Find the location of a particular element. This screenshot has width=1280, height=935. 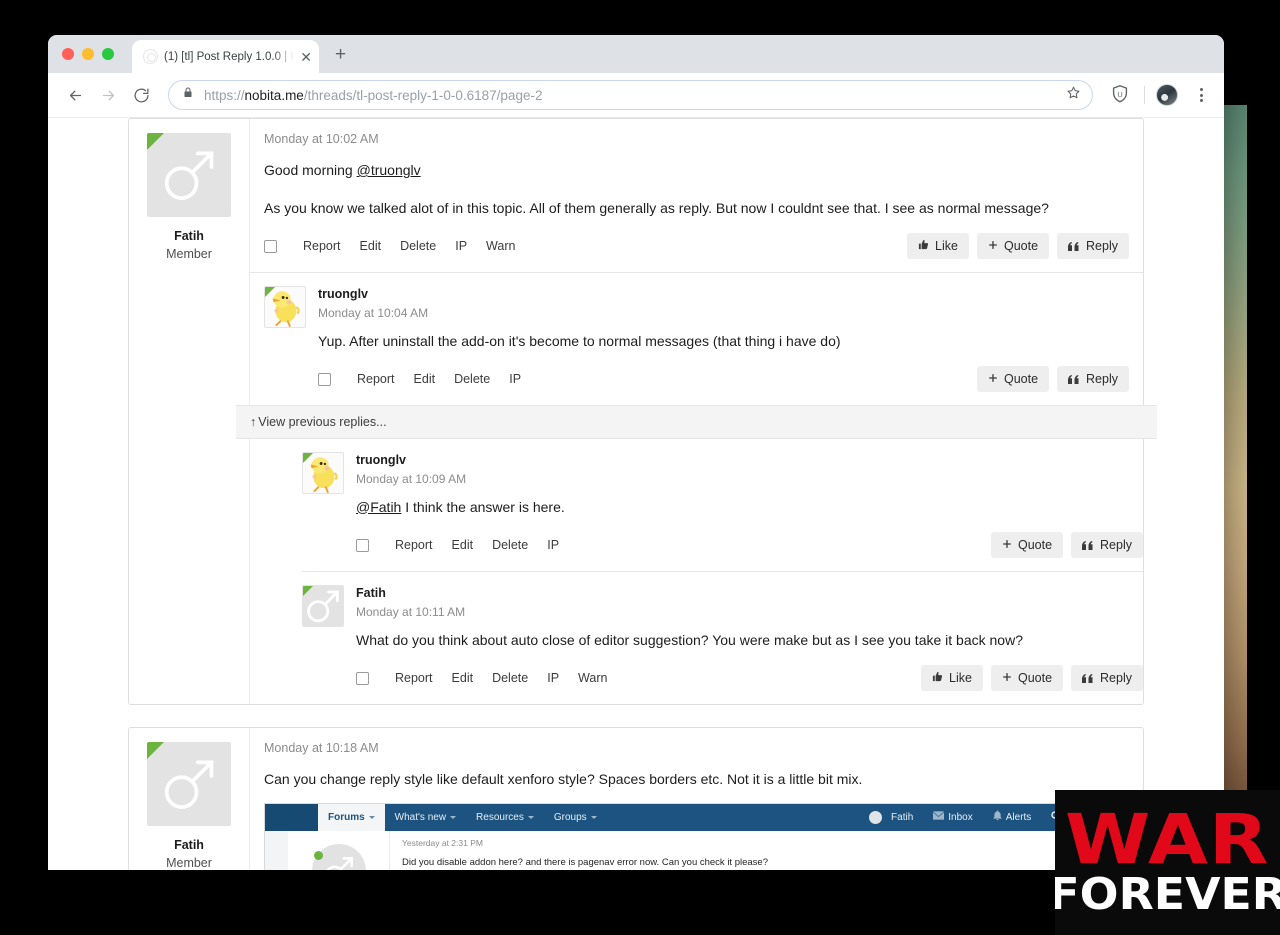

browser-tab: (1) [tl] Post Reply 1.0.0 | Page 2 ✕ is located at coordinates (225, 56).